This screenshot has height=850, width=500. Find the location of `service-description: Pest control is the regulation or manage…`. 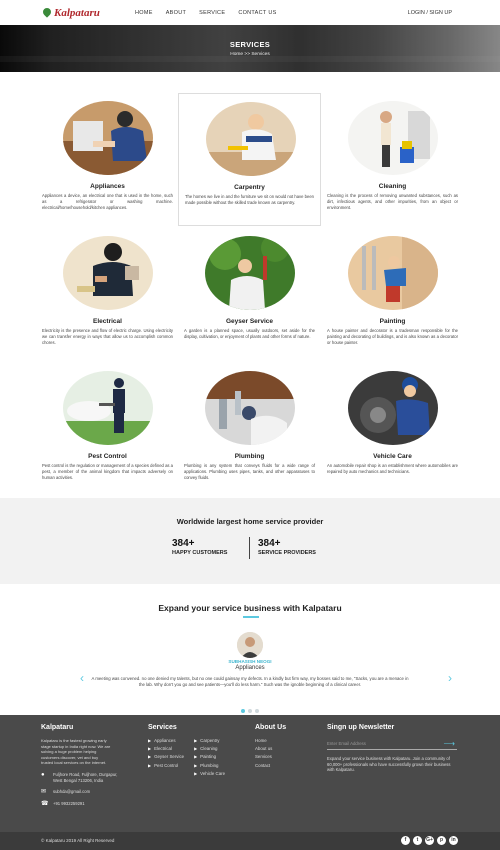

service-description: Pest control is the regulation or manage… is located at coordinates (107, 472).